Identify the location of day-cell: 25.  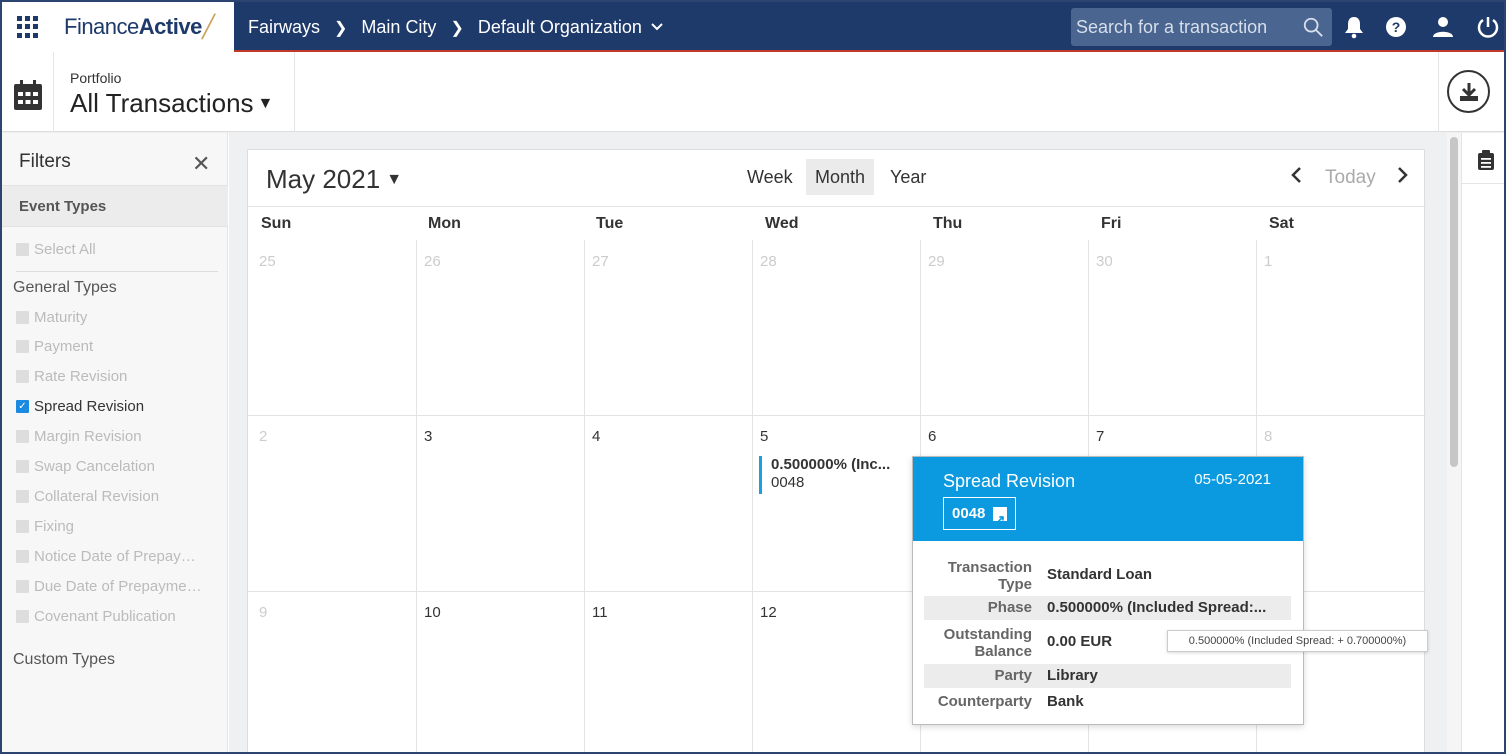
(267, 261).